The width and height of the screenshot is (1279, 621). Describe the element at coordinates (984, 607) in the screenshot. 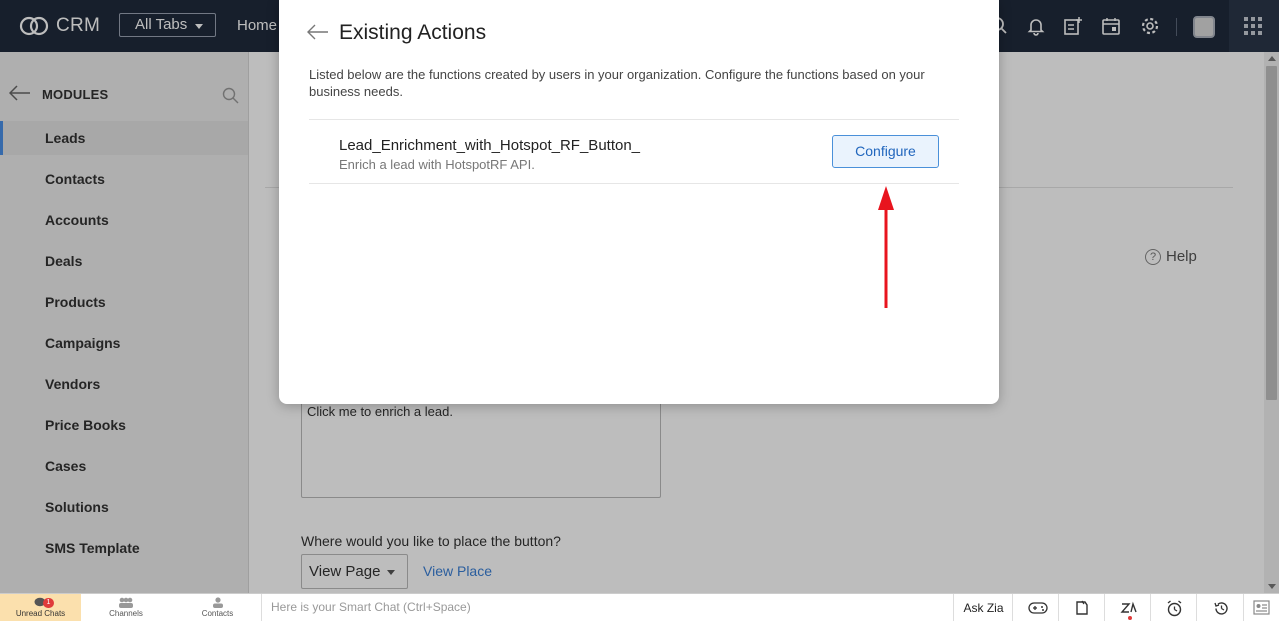

I see `ask-zia-button: Ask Zia` at that location.